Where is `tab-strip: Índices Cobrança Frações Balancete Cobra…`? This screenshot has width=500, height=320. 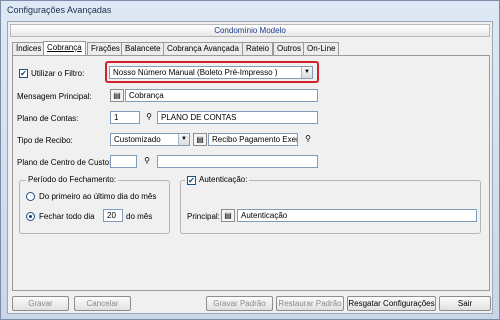
tab-strip: Índices Cobrança Frações Balancete Cobra… is located at coordinates (251, 48).